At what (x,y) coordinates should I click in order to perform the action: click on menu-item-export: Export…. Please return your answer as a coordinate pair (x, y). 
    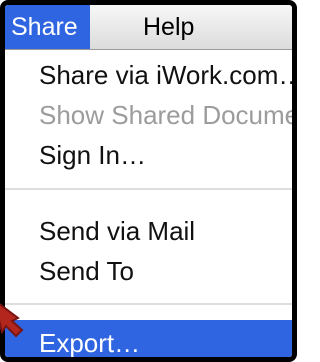
    Looking at the image, I should click on (165, 340).